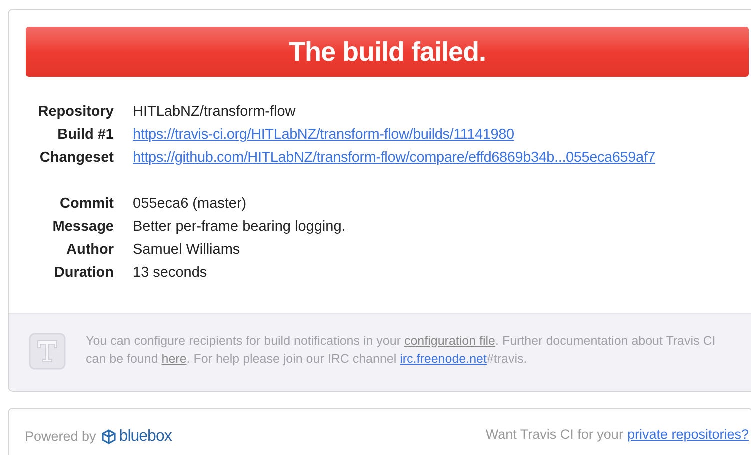 The height and width of the screenshot is (455, 751). I want to click on field-label: Duration, so click(83, 273).